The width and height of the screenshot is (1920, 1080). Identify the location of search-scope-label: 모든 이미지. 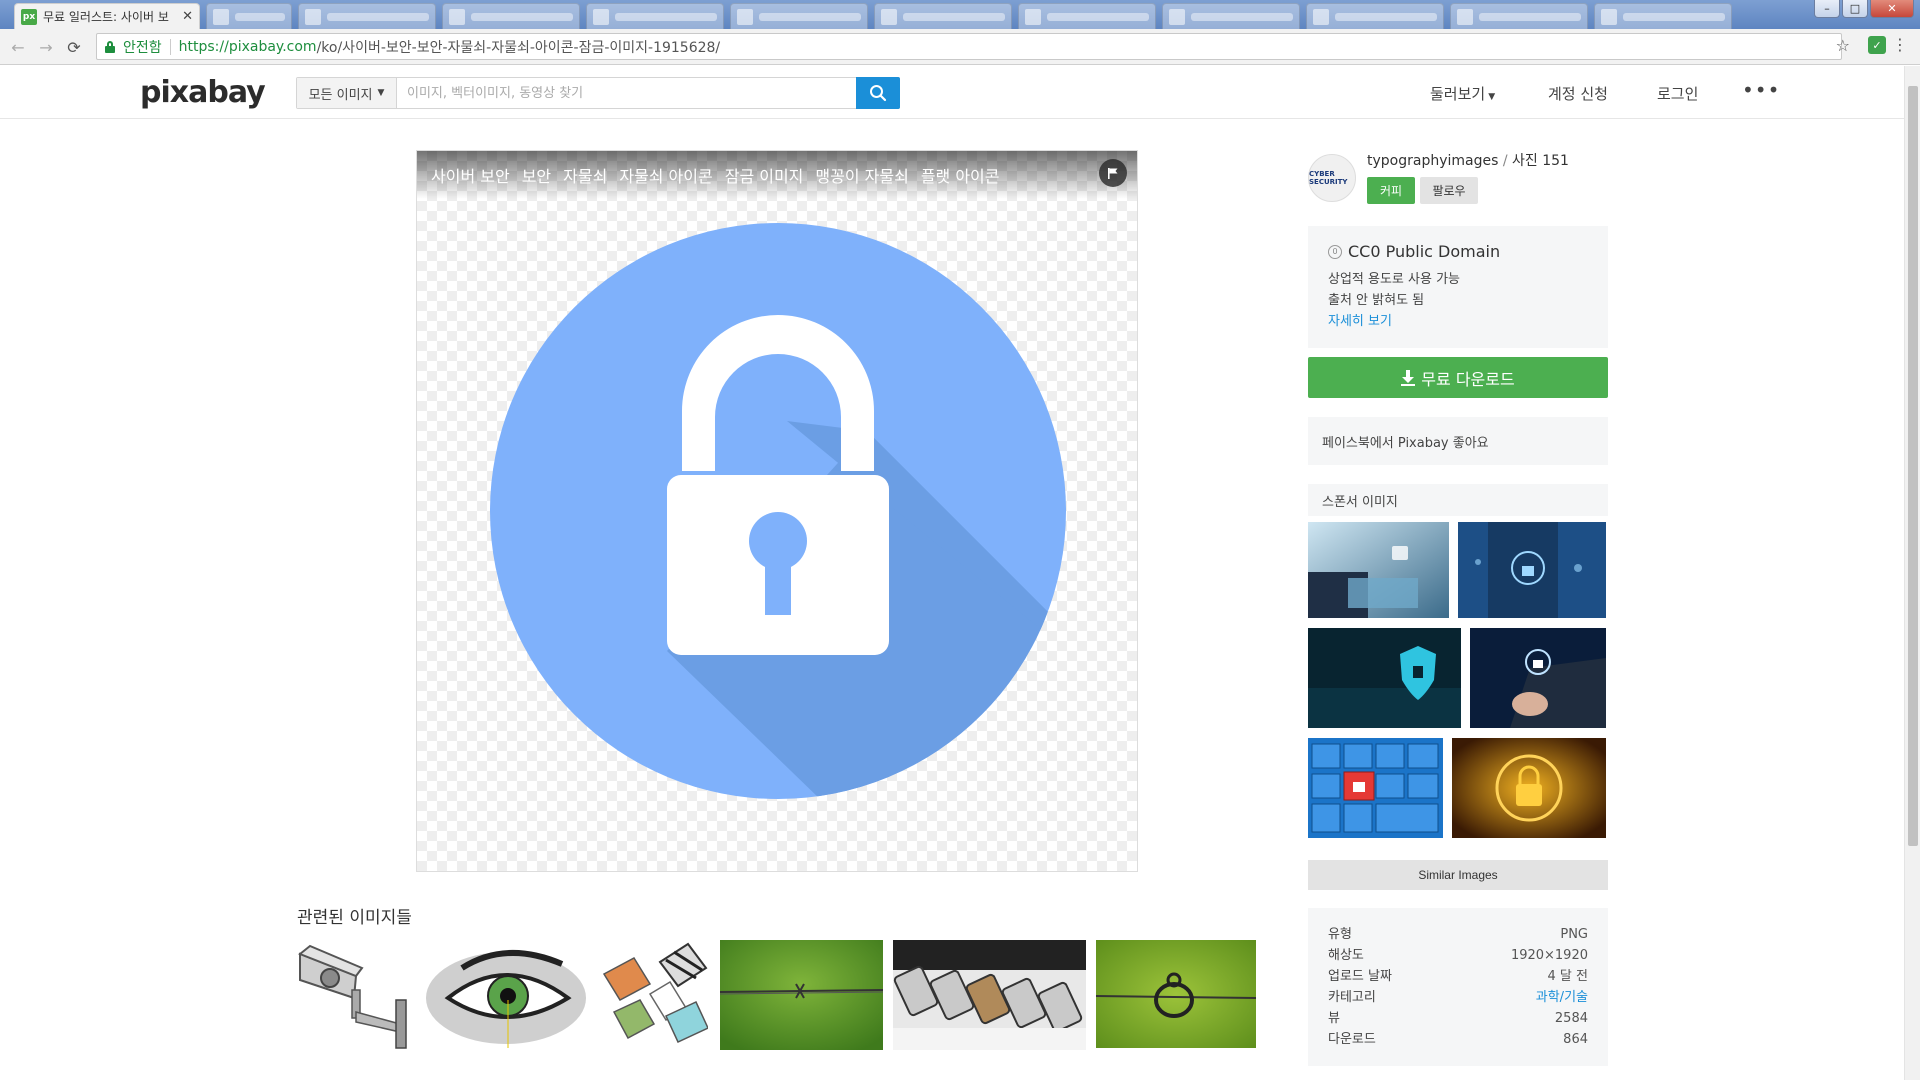
(340, 95).